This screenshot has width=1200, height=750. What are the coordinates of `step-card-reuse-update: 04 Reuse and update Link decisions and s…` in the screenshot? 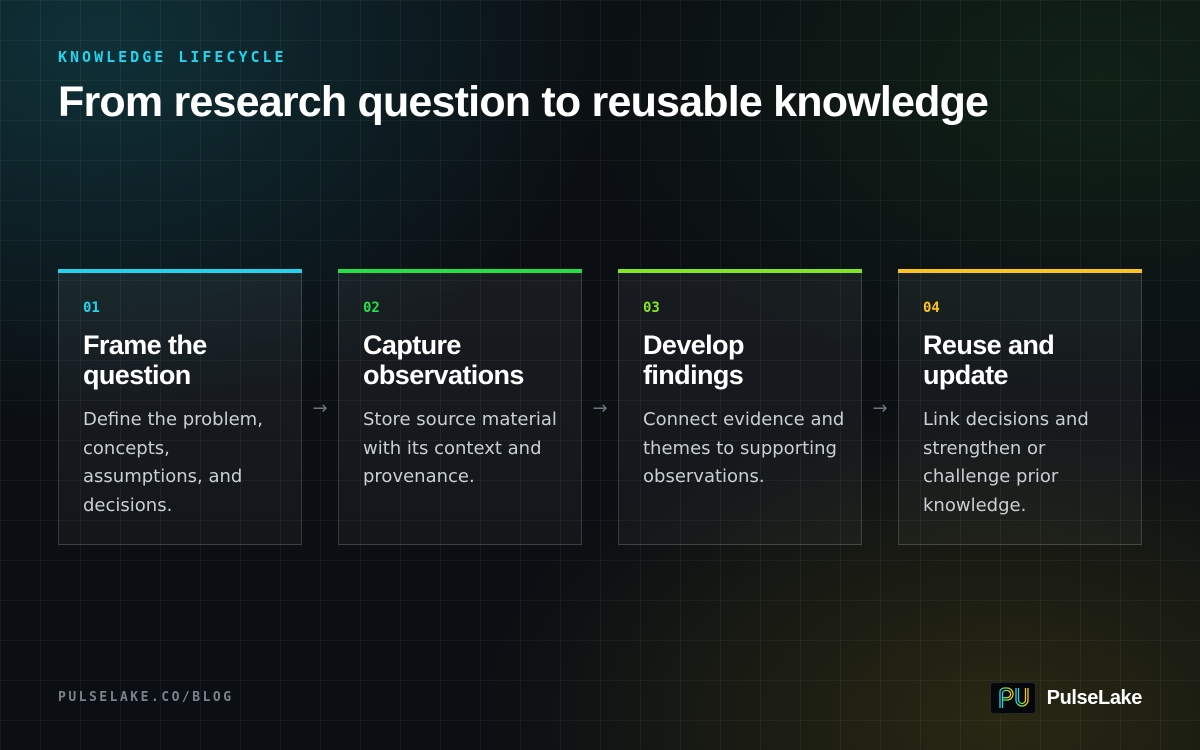 It's located at (1020, 407).